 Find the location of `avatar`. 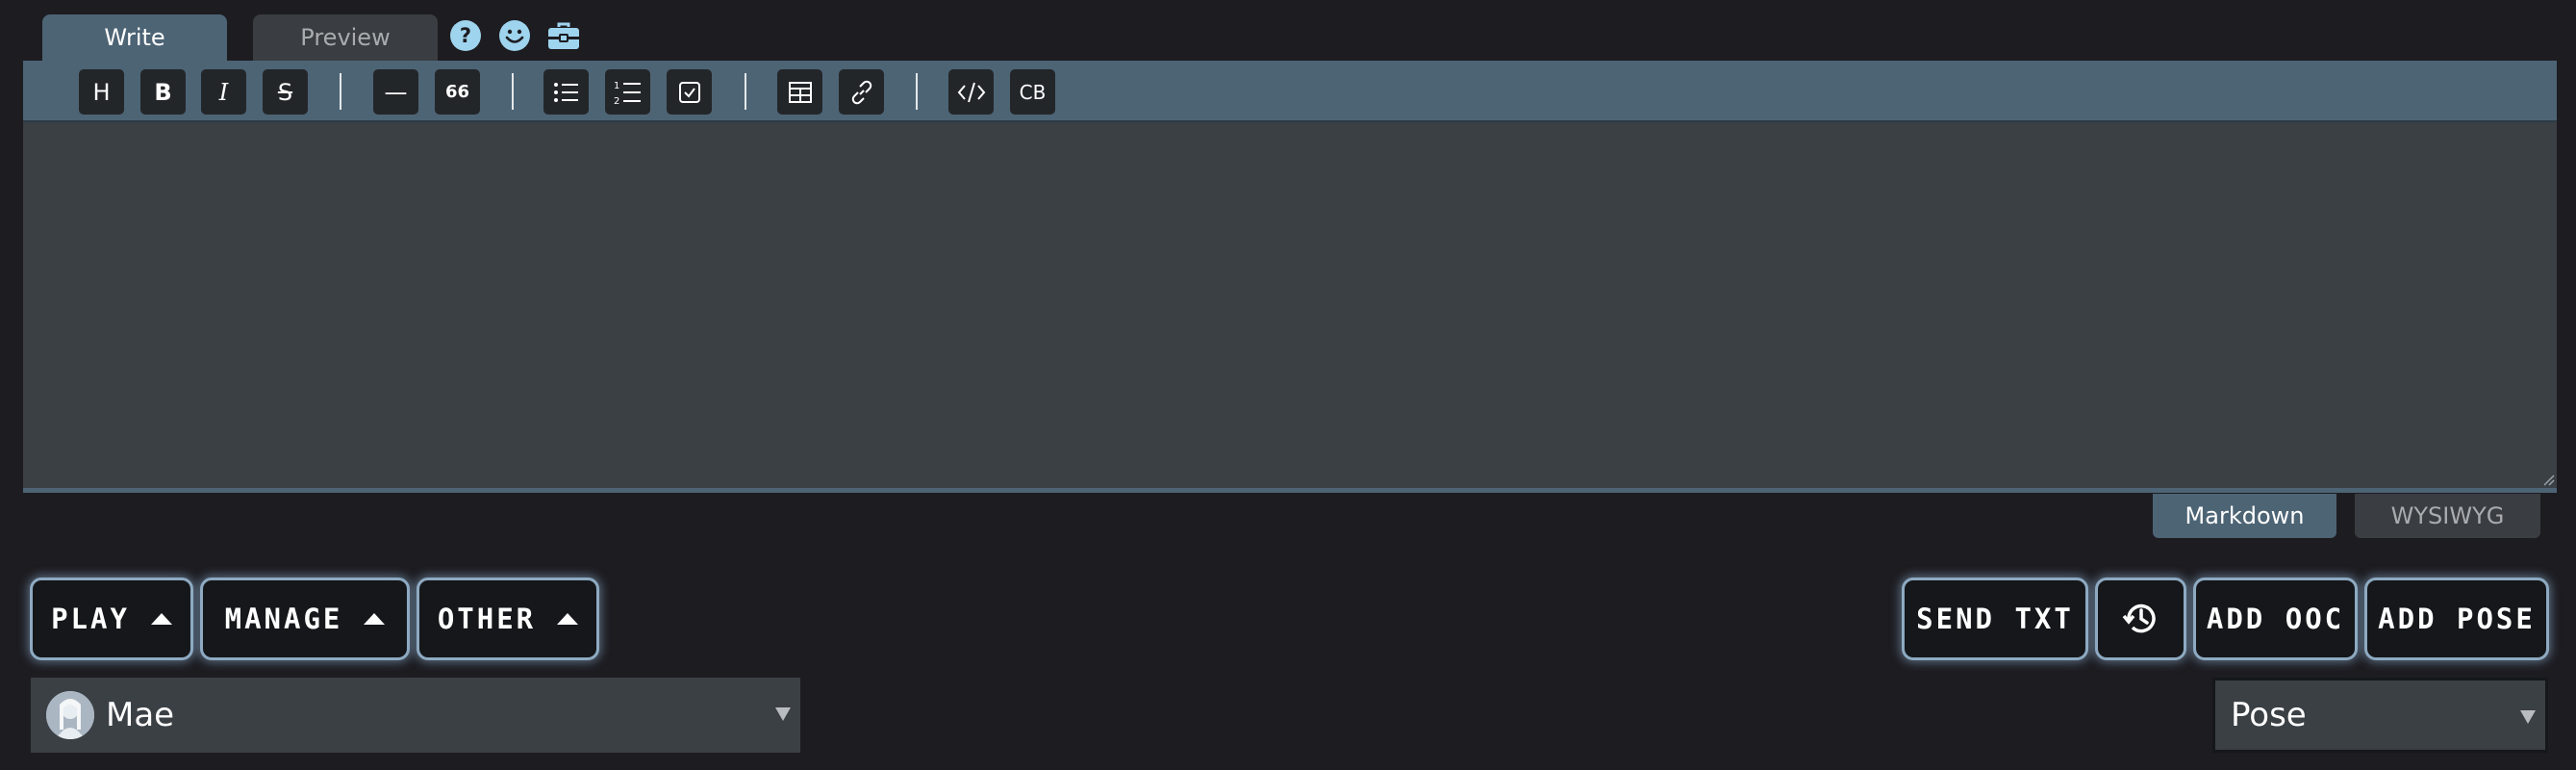

avatar is located at coordinates (70, 715).